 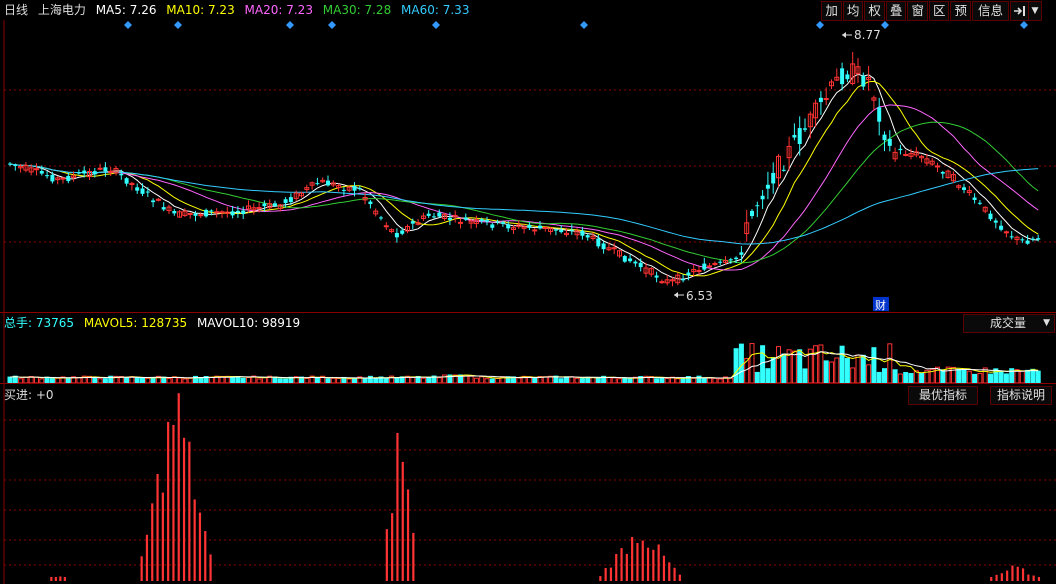 I want to click on volume-selector-label: 成交量, so click(x=1008, y=323).